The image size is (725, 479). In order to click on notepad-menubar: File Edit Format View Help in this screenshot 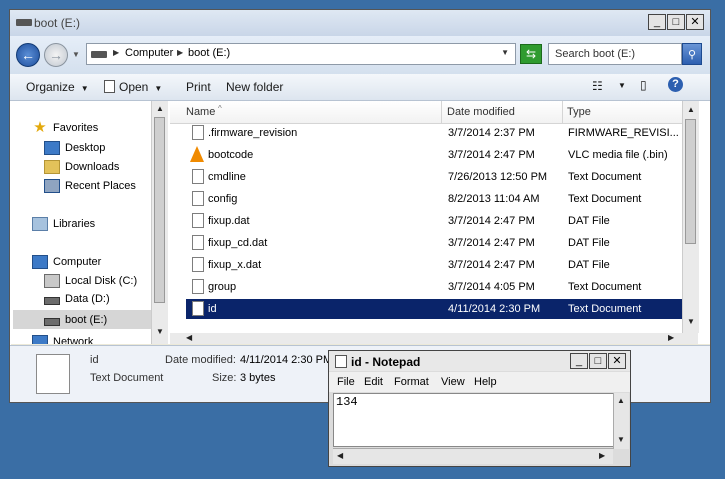, I will do `click(479, 382)`.